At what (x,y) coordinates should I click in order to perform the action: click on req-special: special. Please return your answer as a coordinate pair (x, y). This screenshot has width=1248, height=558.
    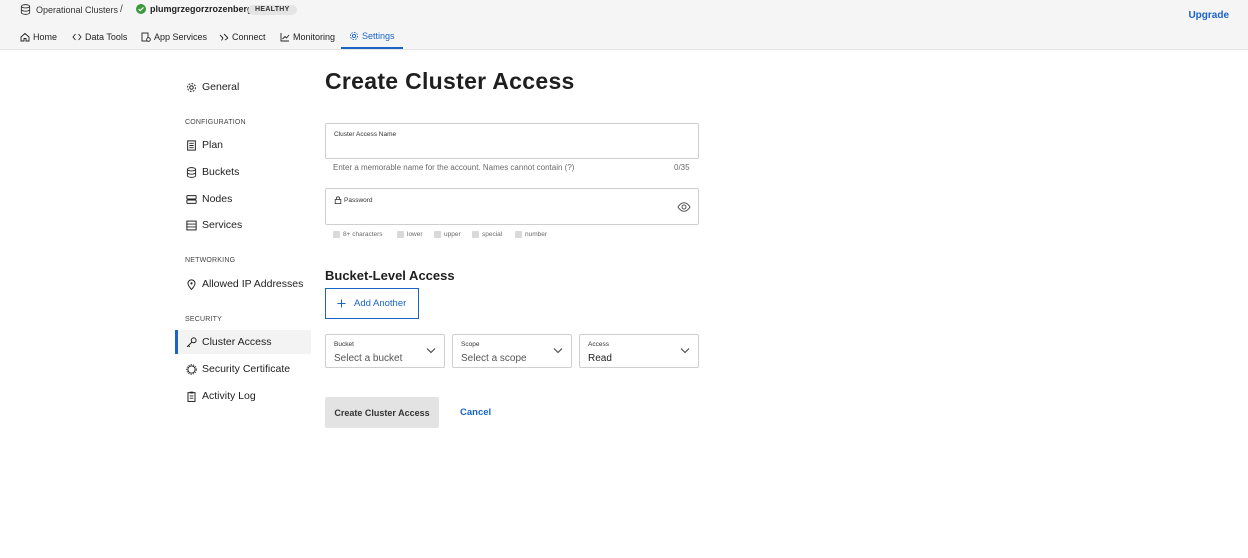
    Looking at the image, I should click on (487, 234).